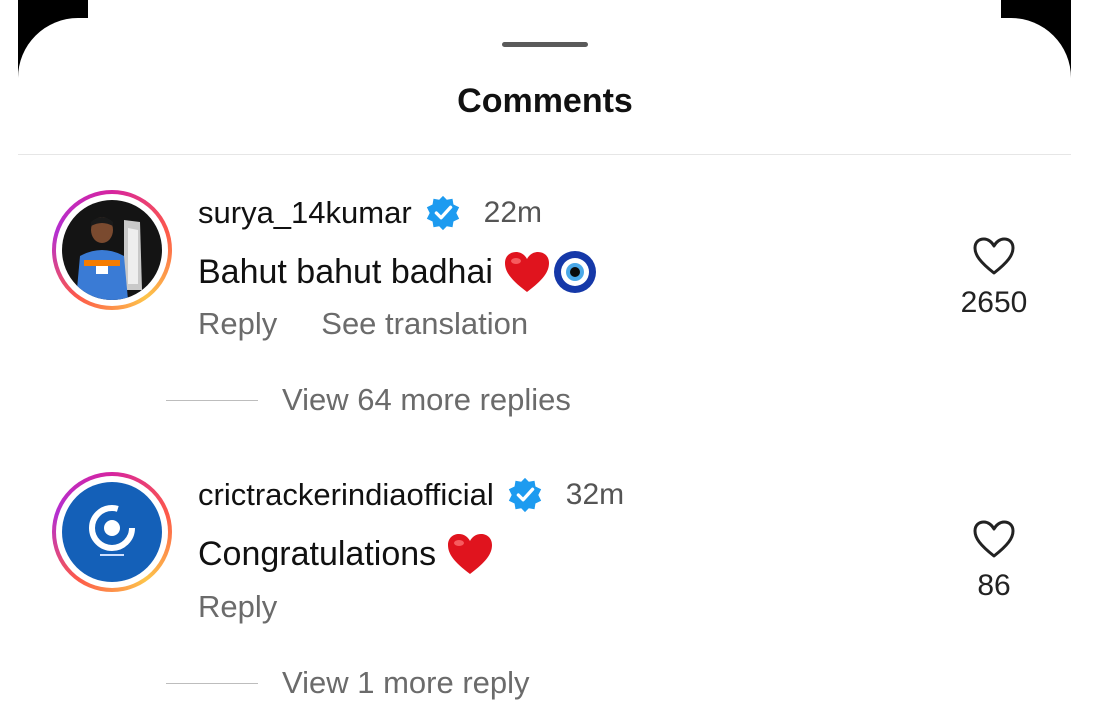 The image size is (1119, 718). What do you see at coordinates (574, 272) in the screenshot?
I see `nazar-amulet-icon` at bounding box center [574, 272].